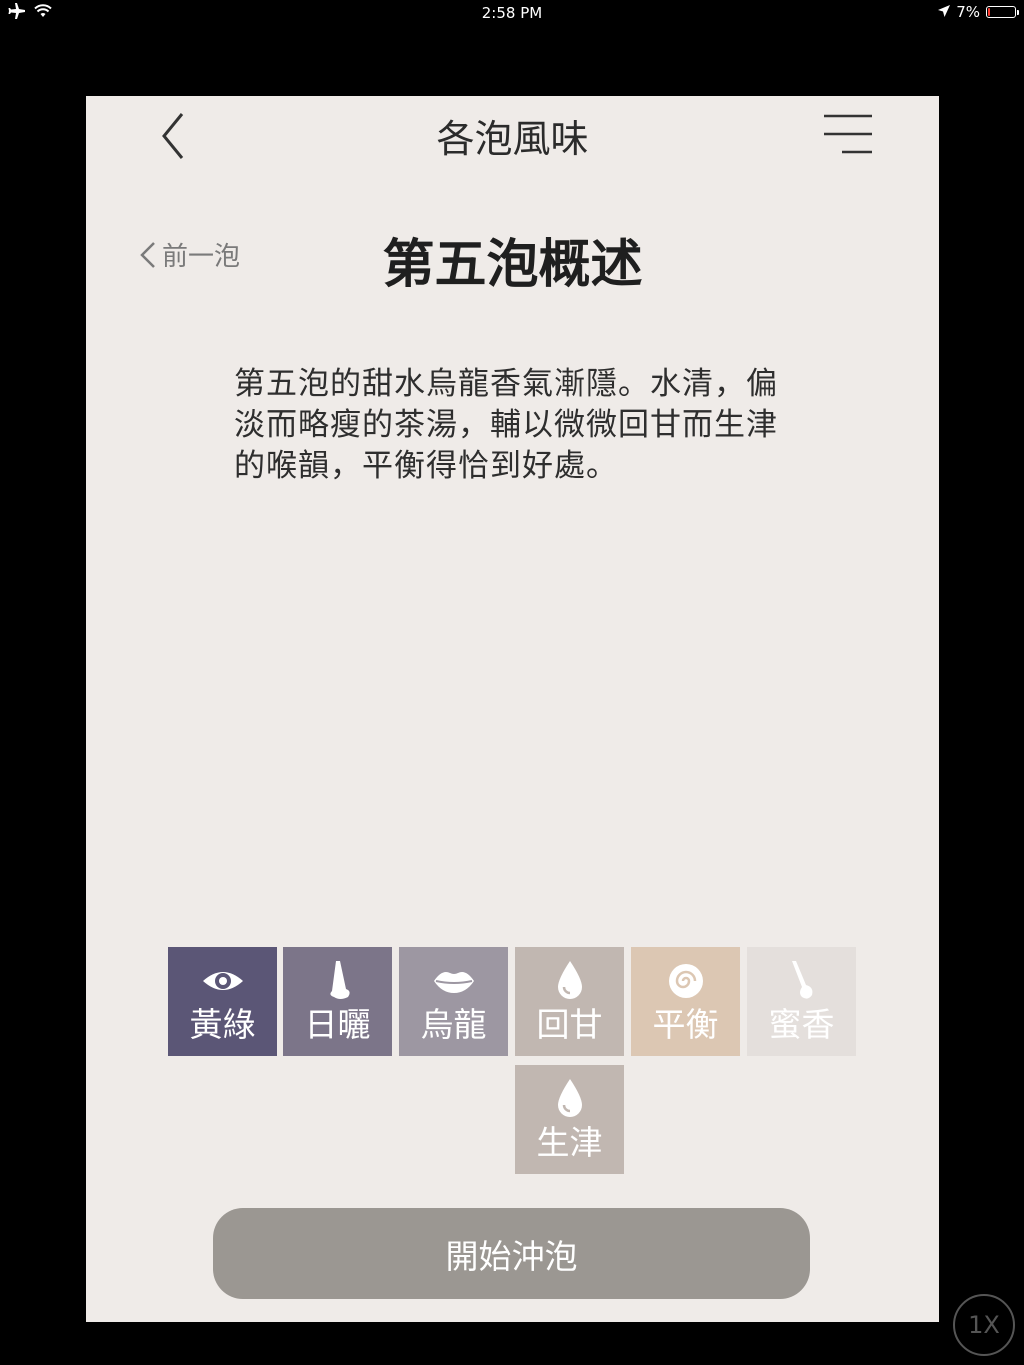 The image size is (1024, 1365). What do you see at coordinates (801, 1024) in the screenshot?
I see `flavor-tile-label: 蜜香` at bounding box center [801, 1024].